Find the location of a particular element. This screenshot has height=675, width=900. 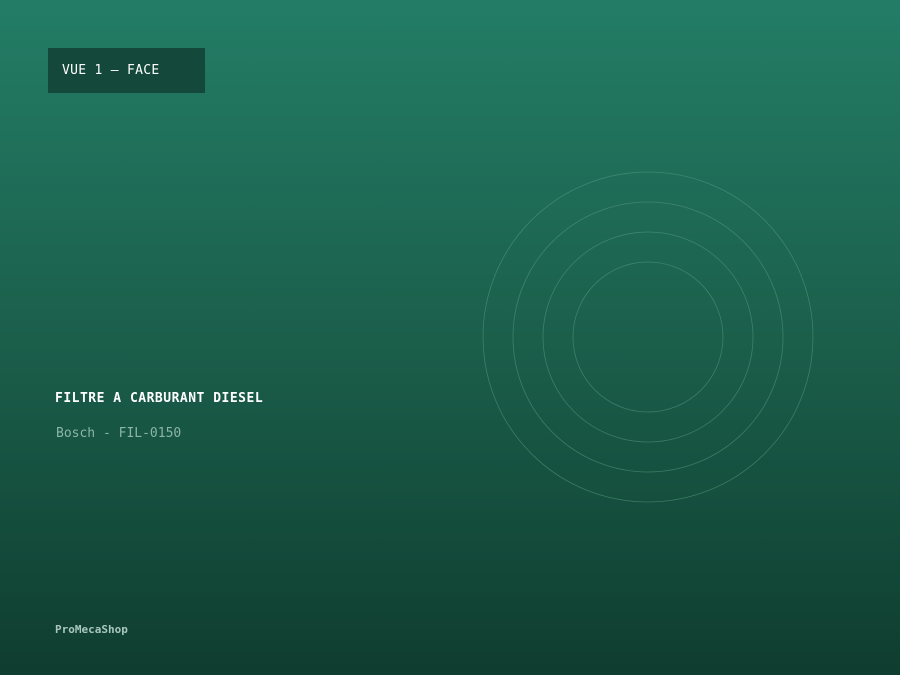

product-title: FILTRE A CARBURANT DIESEL is located at coordinates (159, 398).